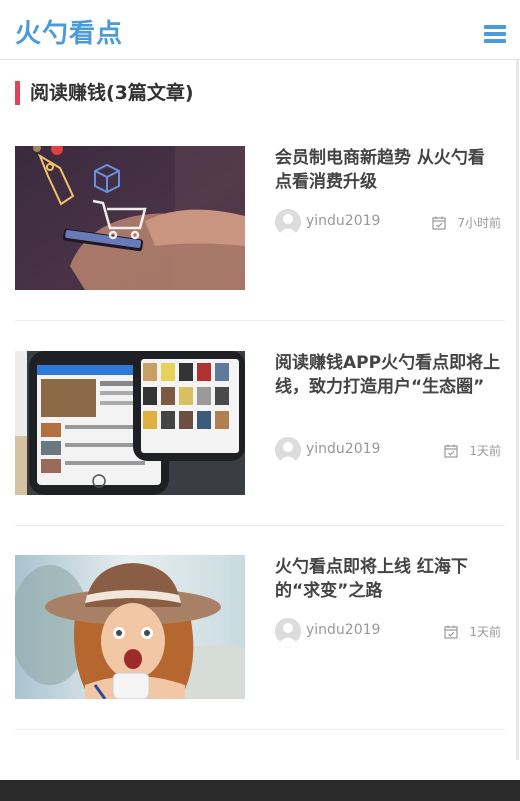  What do you see at coordinates (517, 410) in the screenshot?
I see `scrollbar` at bounding box center [517, 410].